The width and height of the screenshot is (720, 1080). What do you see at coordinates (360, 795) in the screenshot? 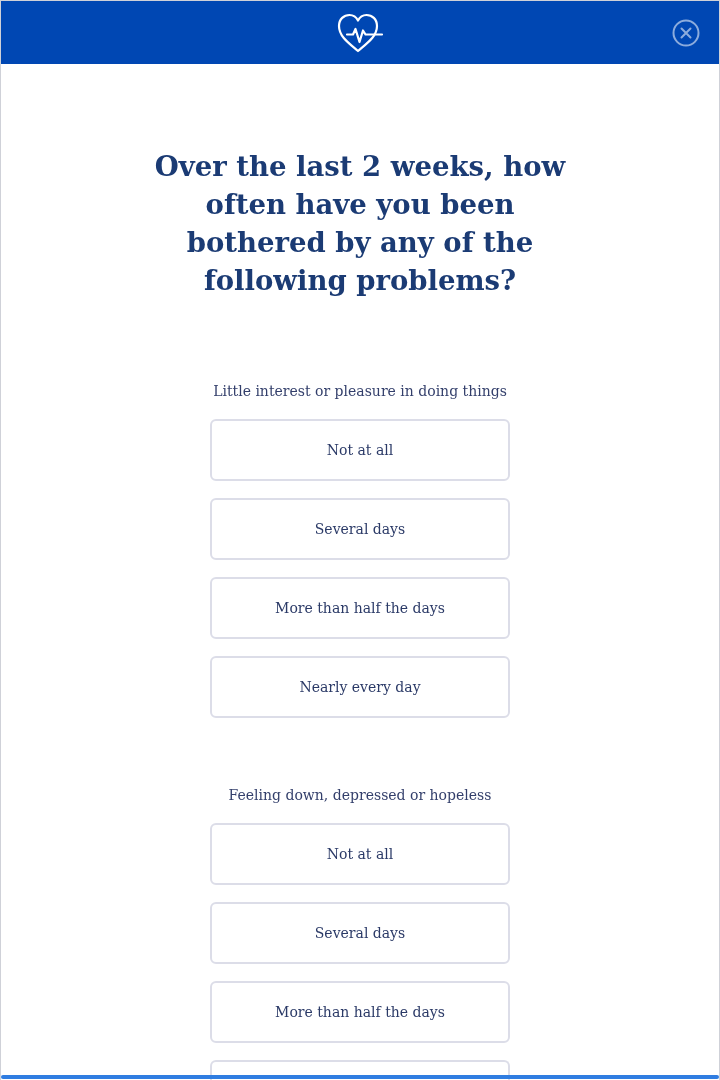
I see `question-text: Feeling down, depressed or hopeless` at bounding box center [360, 795].